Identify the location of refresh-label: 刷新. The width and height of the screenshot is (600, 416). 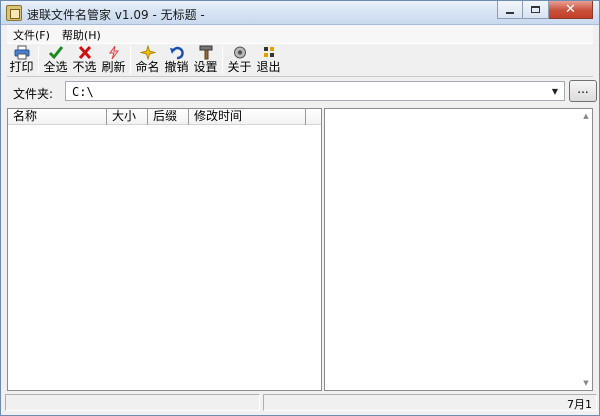
(113, 67).